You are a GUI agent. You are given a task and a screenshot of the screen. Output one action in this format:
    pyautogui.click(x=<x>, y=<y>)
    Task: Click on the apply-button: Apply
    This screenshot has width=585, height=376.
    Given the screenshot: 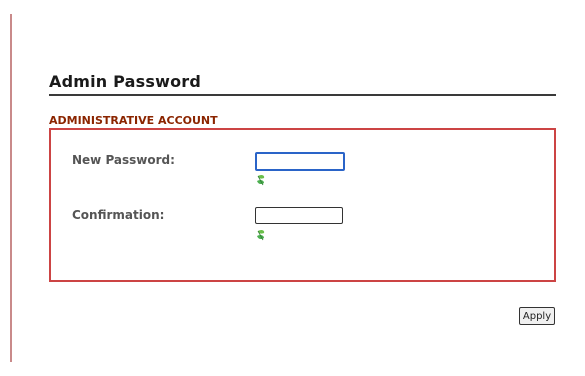 What is the action you would take?
    pyautogui.click(x=537, y=316)
    